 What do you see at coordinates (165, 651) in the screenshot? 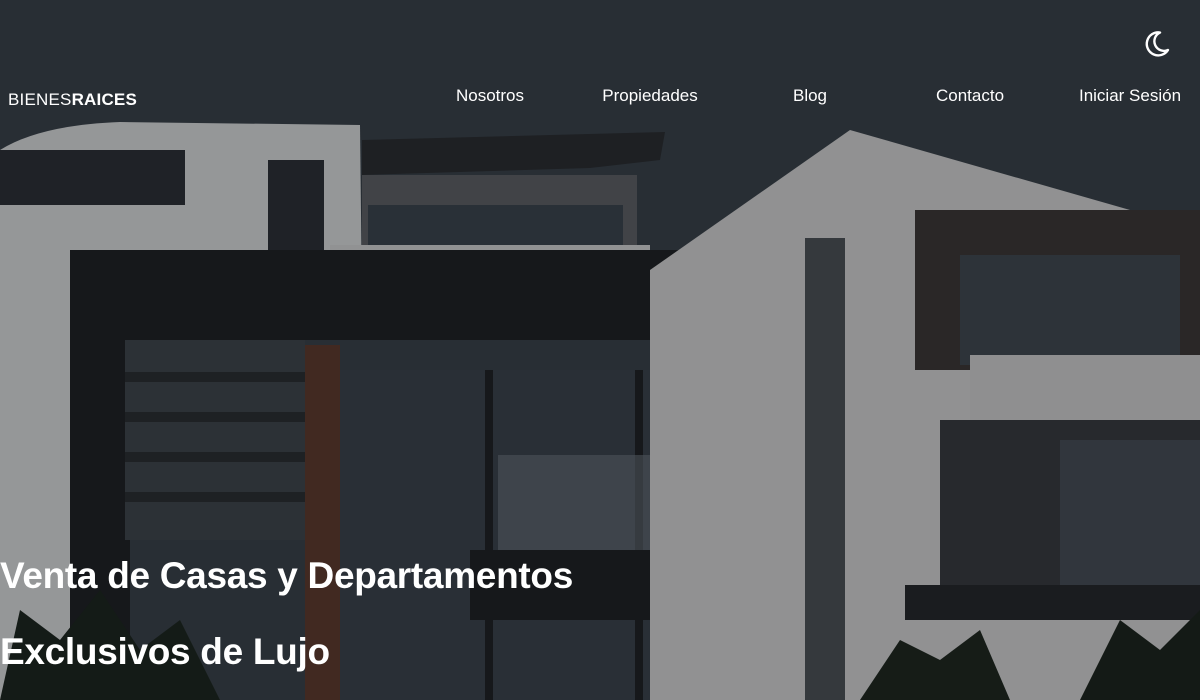
I see `hero-headline-line2: Exclusivos de Lujo` at bounding box center [165, 651].